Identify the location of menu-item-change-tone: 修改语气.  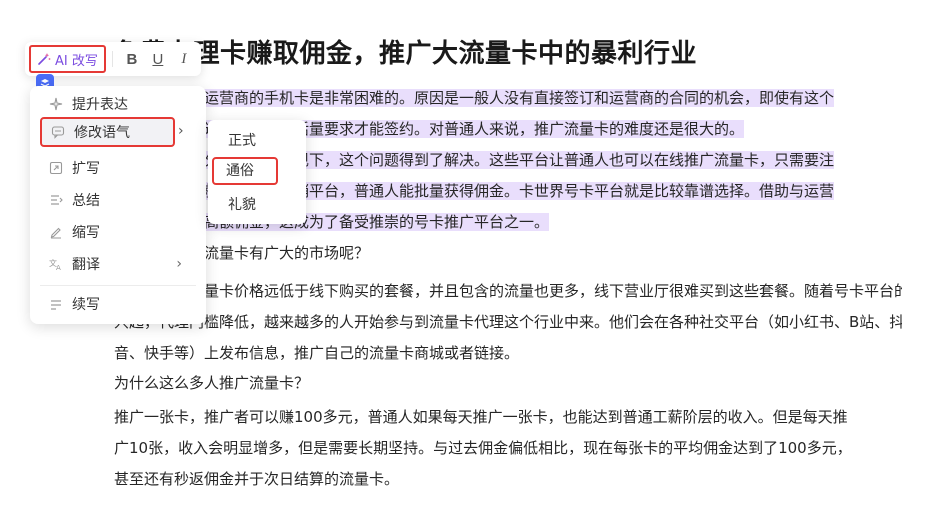
(107, 132).